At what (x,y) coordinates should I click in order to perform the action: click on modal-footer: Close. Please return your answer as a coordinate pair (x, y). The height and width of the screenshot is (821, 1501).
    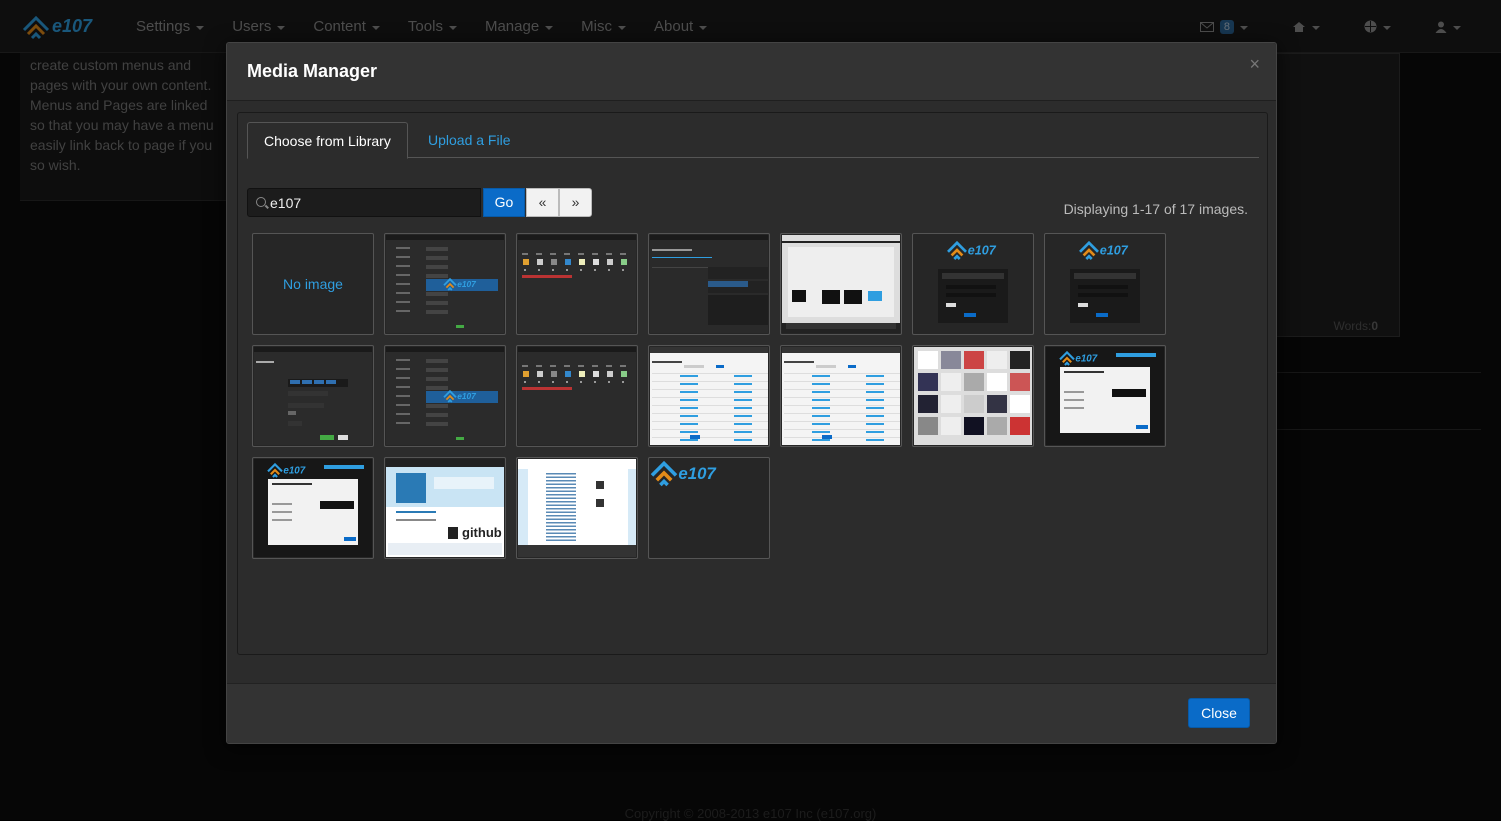
    Looking at the image, I should click on (751, 713).